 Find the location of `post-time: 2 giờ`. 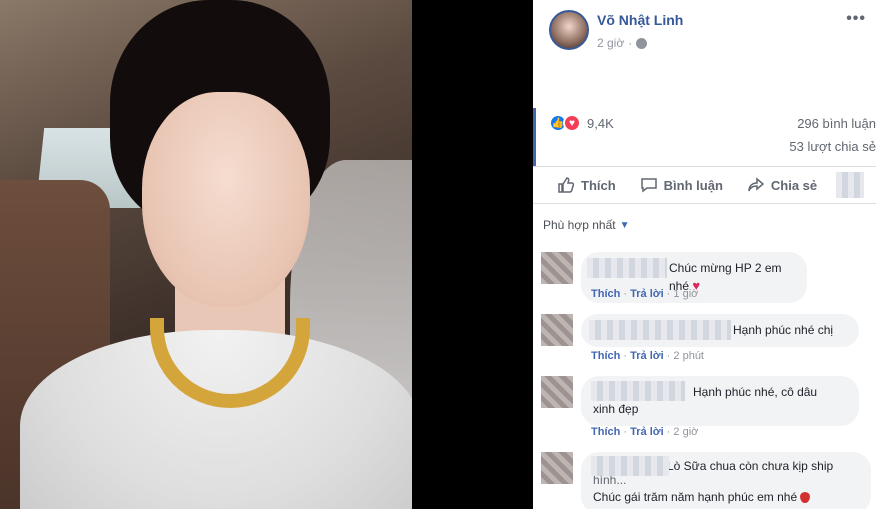

post-time: 2 giờ is located at coordinates (610, 43).